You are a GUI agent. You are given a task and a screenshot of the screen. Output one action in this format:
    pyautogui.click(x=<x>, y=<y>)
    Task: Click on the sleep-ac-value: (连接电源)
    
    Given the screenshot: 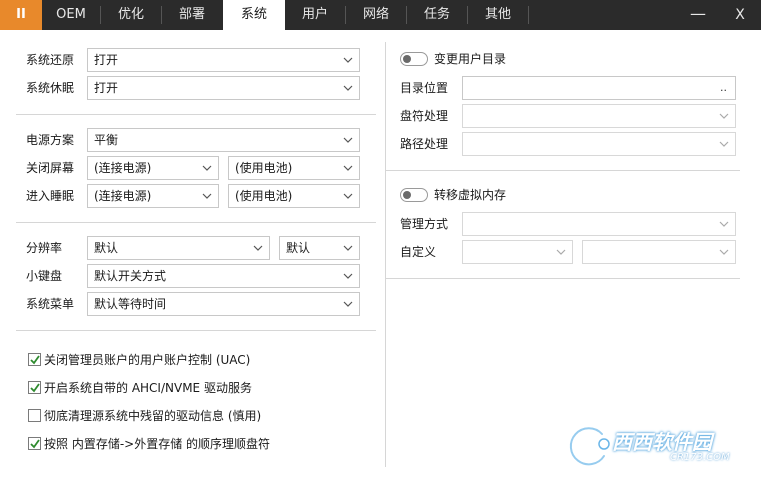 What is the action you would take?
    pyautogui.click(x=123, y=196)
    